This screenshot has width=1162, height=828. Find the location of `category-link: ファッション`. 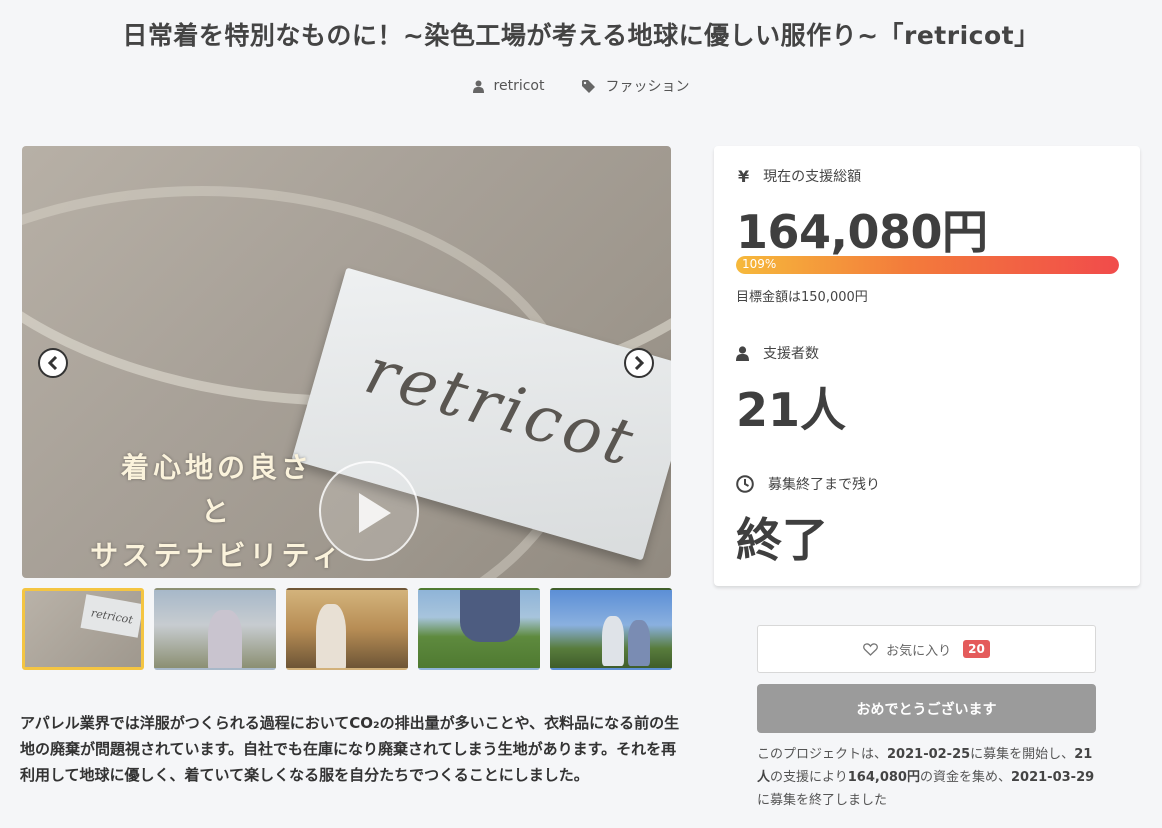

category-link: ファッション is located at coordinates (635, 86).